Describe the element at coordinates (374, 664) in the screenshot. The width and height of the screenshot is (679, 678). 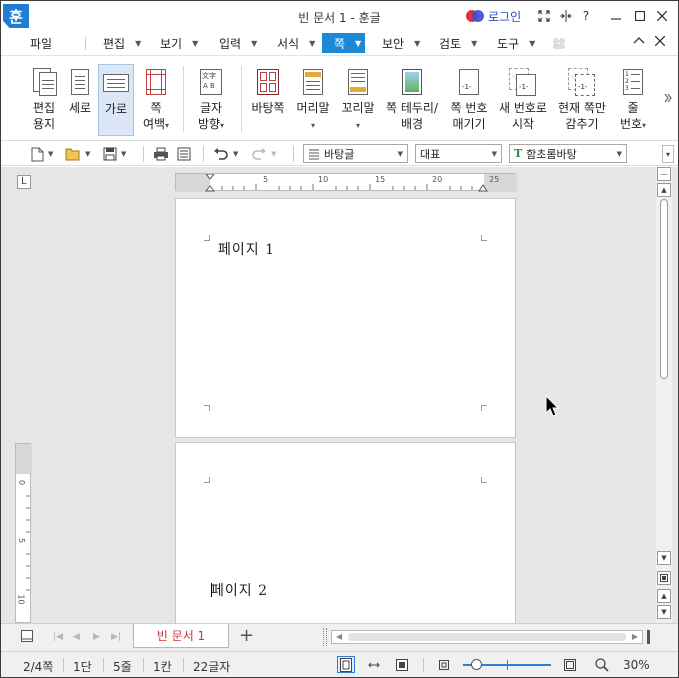
I see `width-view-button` at that location.